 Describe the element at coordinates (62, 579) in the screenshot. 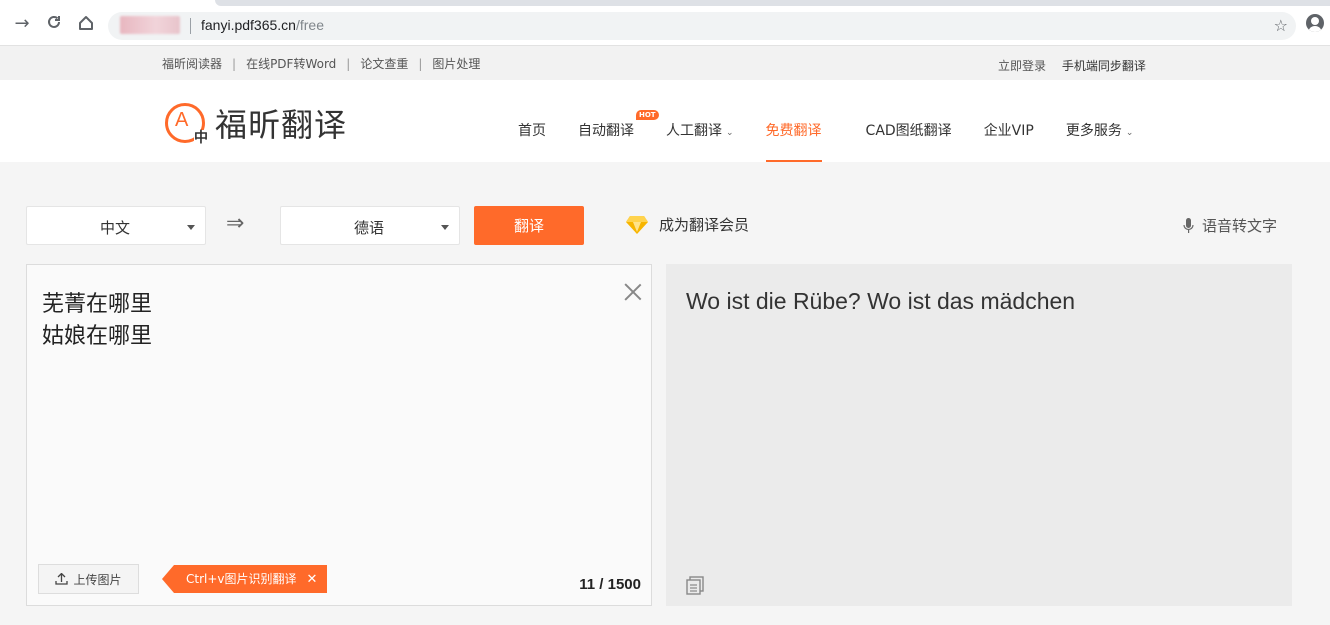

I see `upload-icon` at that location.